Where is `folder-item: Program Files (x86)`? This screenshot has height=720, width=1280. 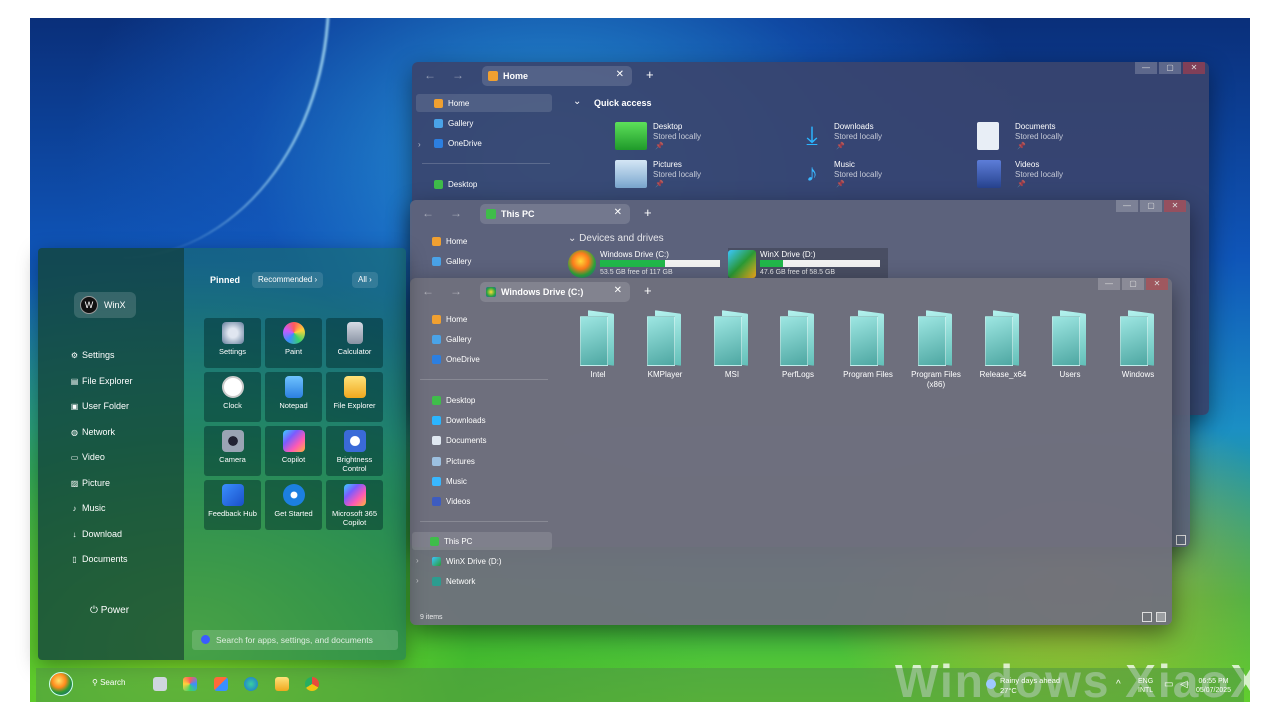
folder-item: Program Files (x86) is located at coordinates (936, 350).